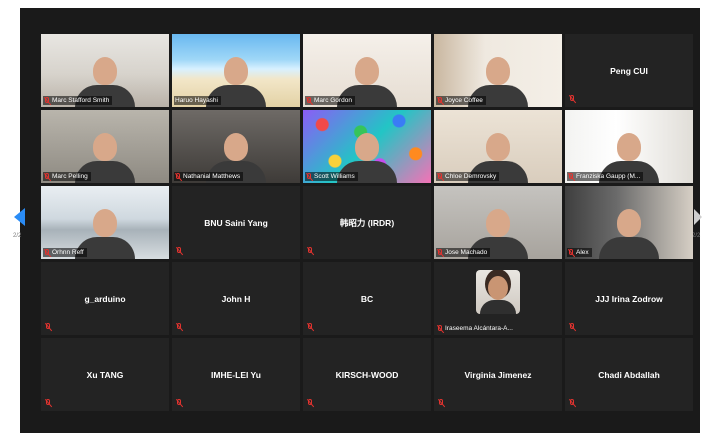 This screenshot has height=433, width=703. I want to click on participant-tile: JJJ Irina Zodrow, so click(629, 298).